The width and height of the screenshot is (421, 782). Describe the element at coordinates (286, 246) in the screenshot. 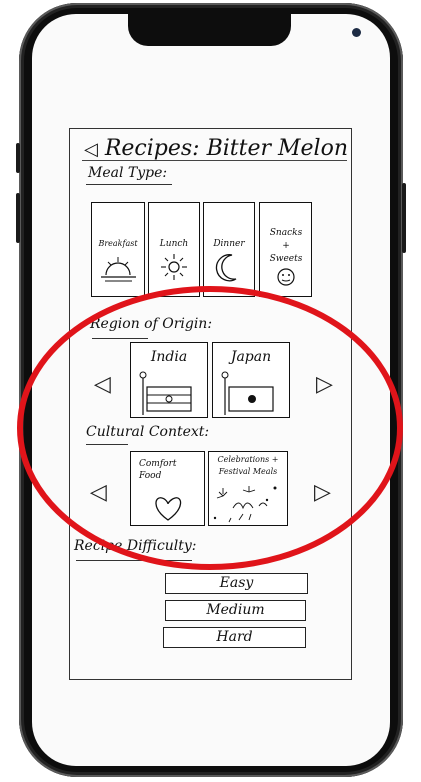

I see `meal-option-label: Snacks + Sweets` at that location.